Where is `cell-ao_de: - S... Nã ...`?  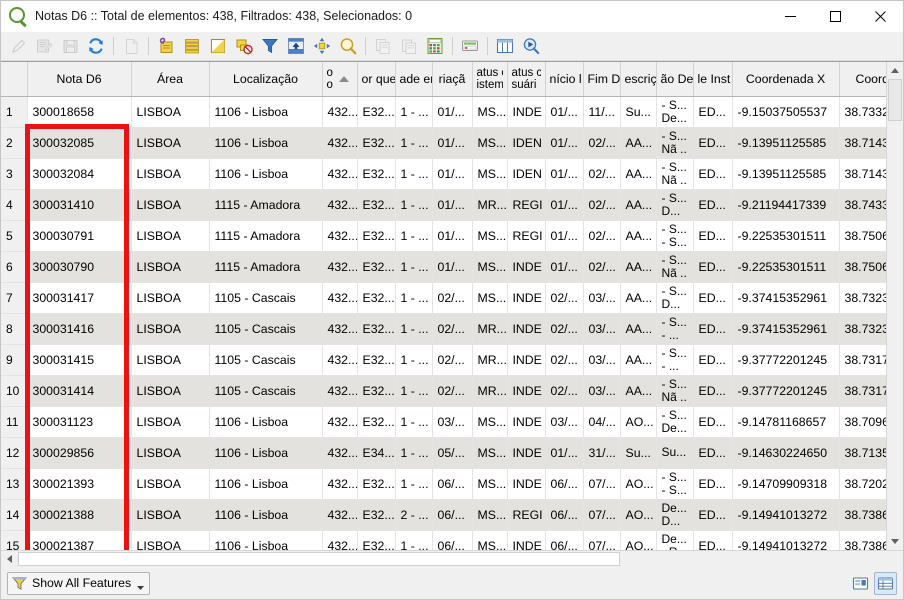
cell-ao_de: - S... Nã ... is located at coordinates (675, 391).